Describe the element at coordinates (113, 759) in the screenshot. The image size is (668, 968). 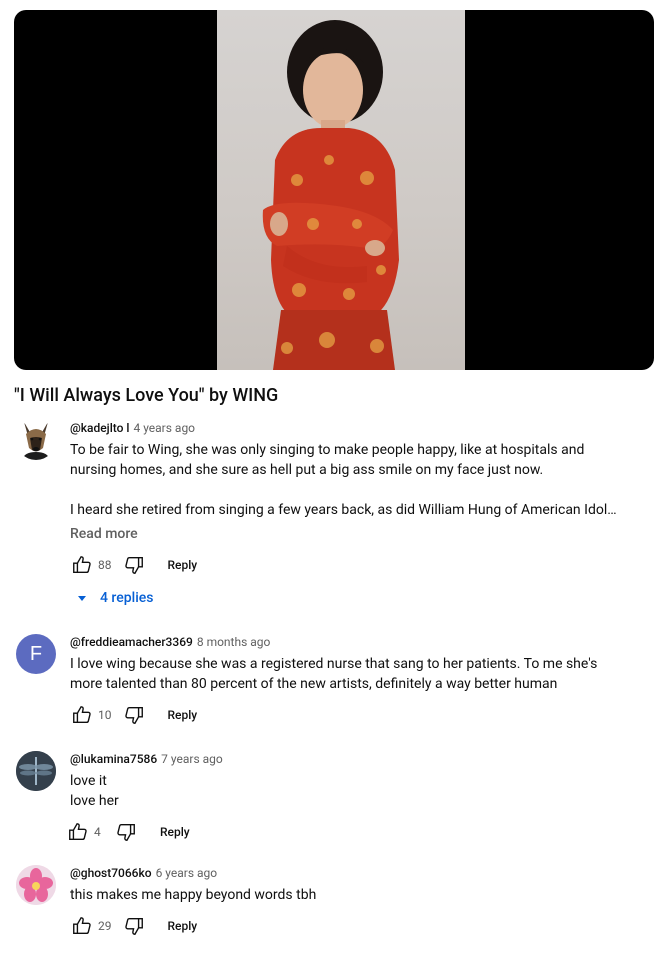
I see `comment-author: @lukamina7586` at that location.